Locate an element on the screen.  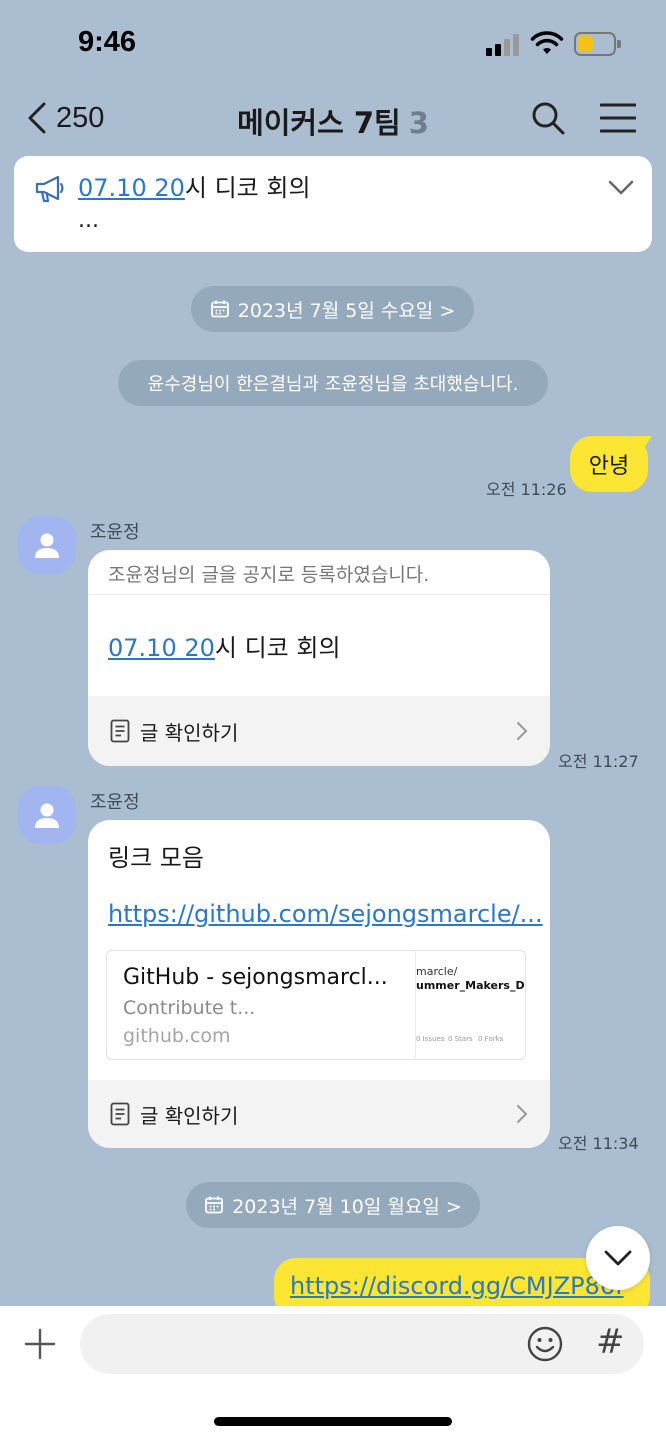
divider is located at coordinates (319, 594).